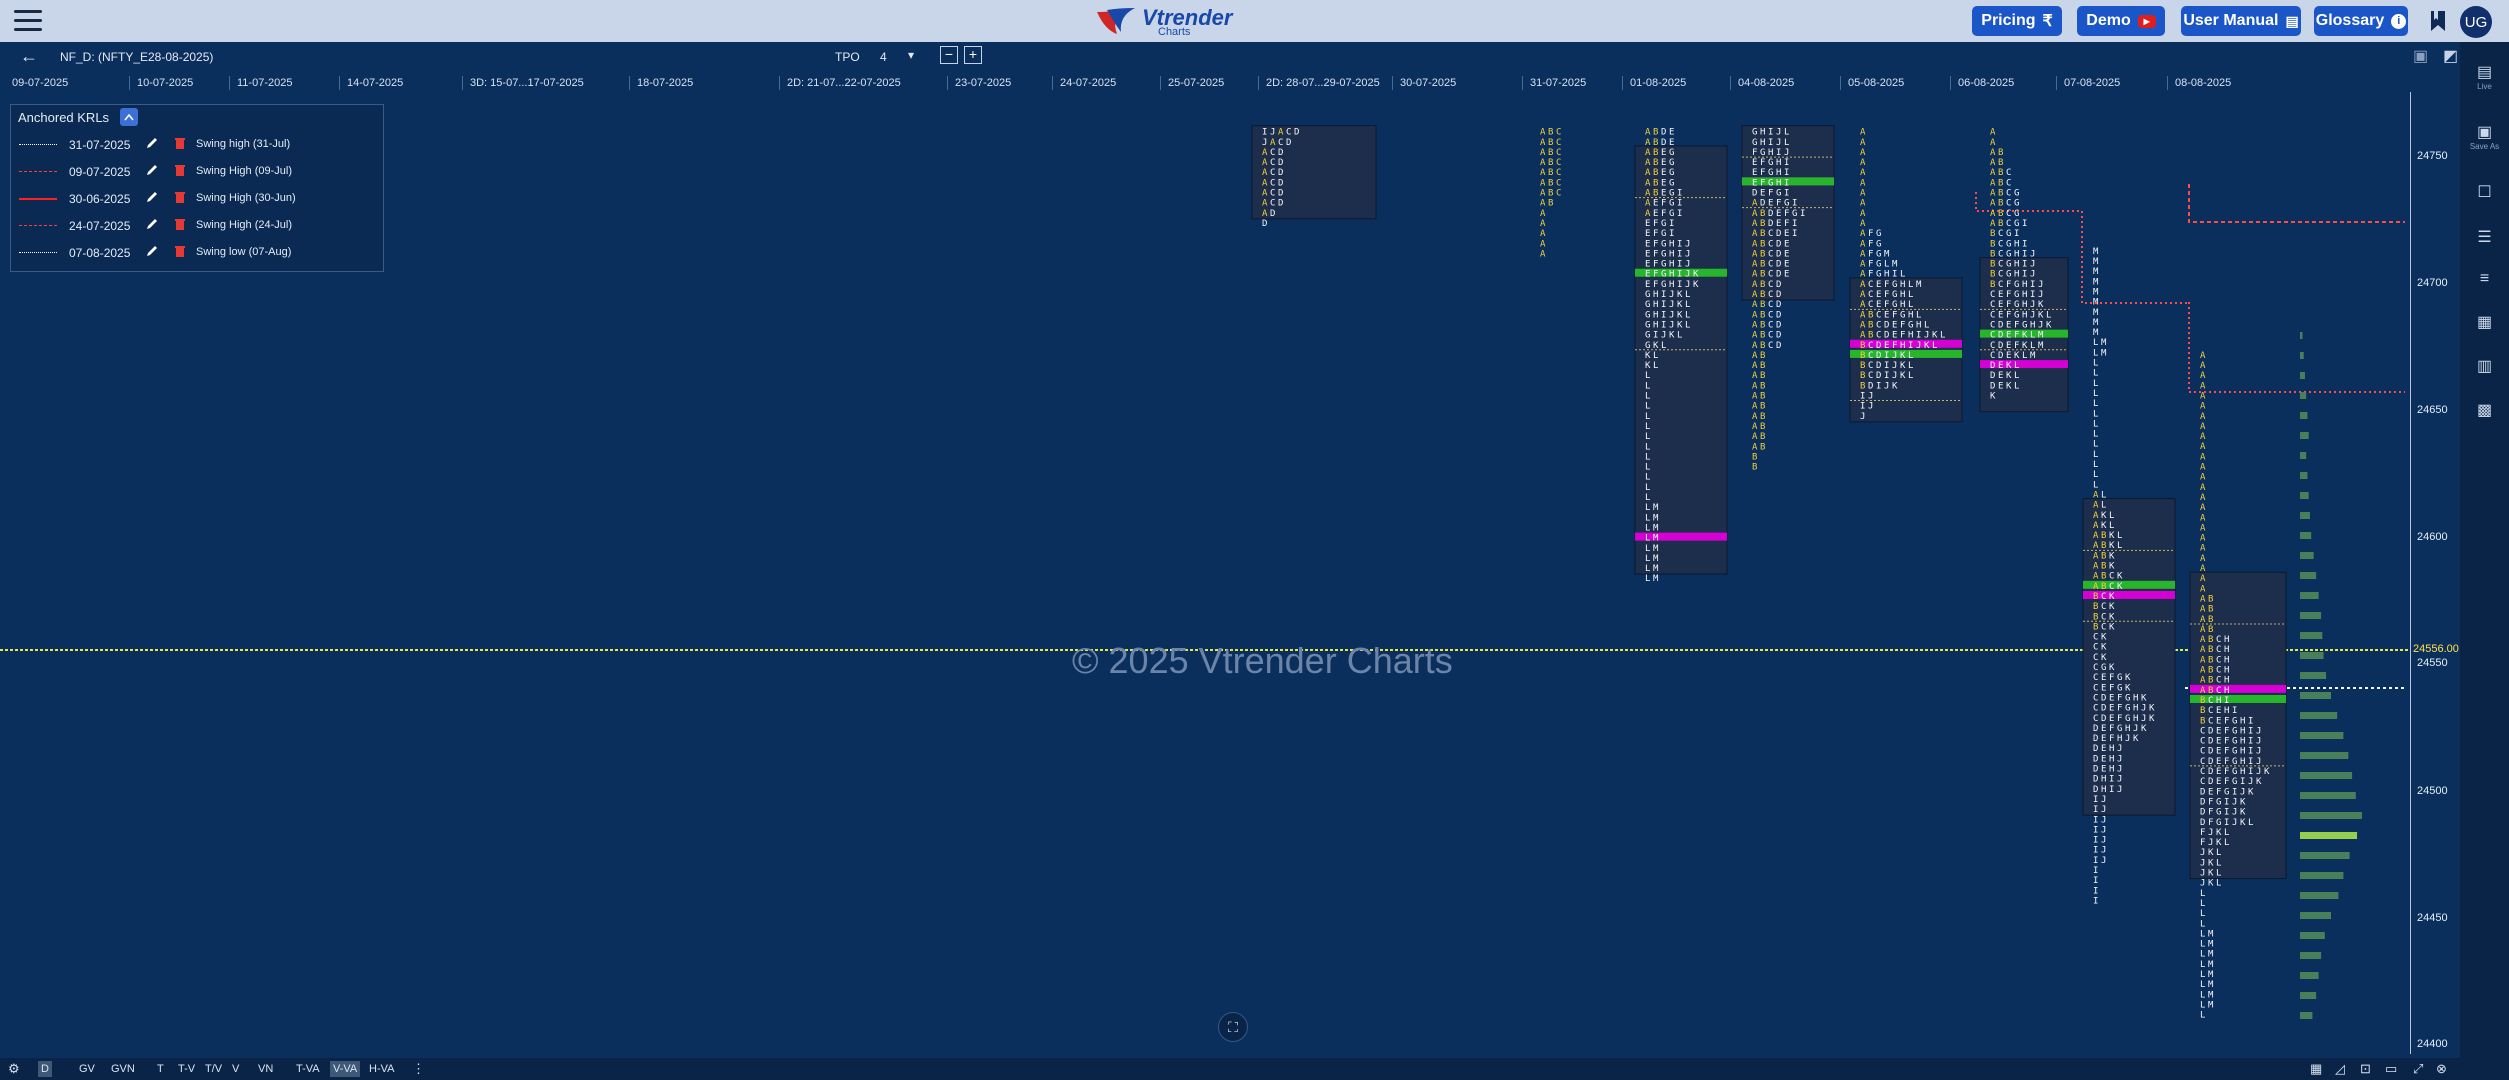 The image size is (2509, 1080). Describe the element at coordinates (883, 57) in the screenshot. I see `tpo-size-value: 4` at that location.